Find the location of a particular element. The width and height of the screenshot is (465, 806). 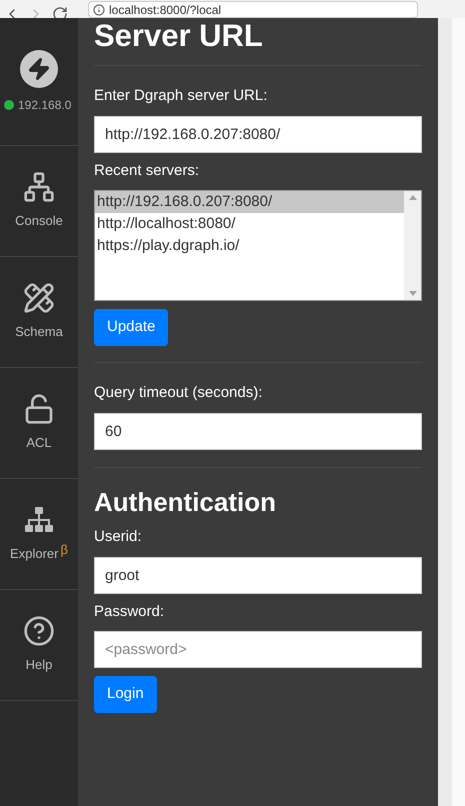

password-field: <password> is located at coordinates (258, 649).